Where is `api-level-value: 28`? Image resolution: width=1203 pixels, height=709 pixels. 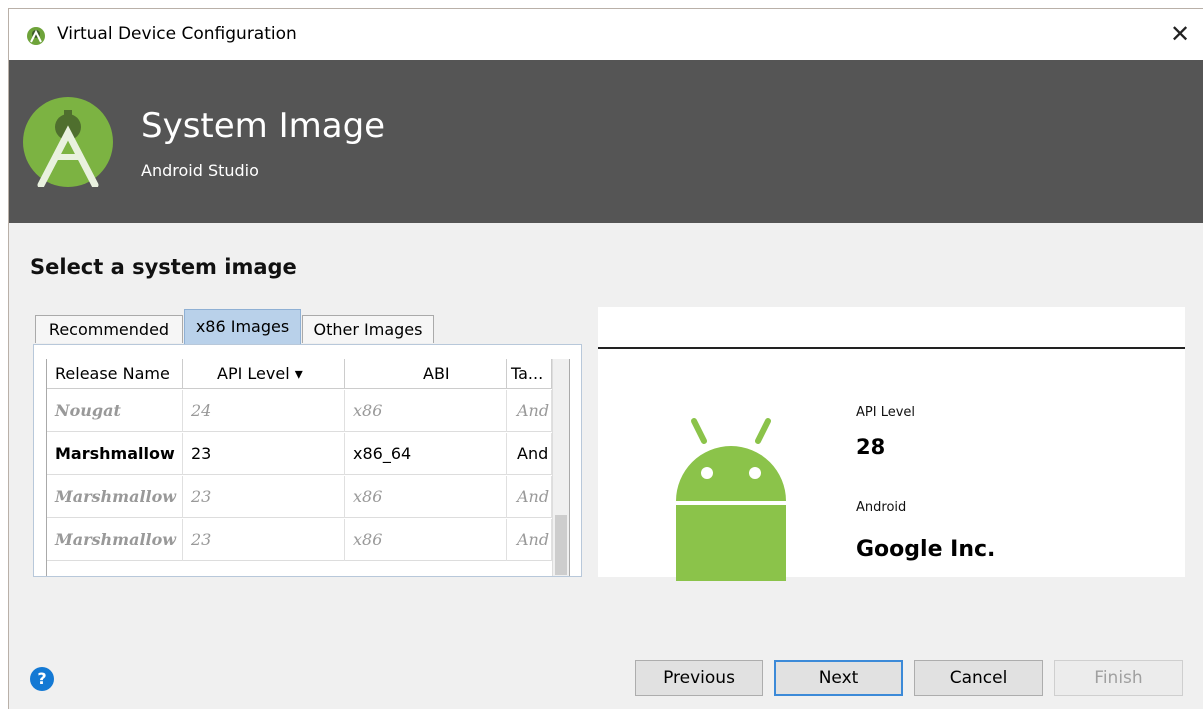 api-level-value: 28 is located at coordinates (871, 447).